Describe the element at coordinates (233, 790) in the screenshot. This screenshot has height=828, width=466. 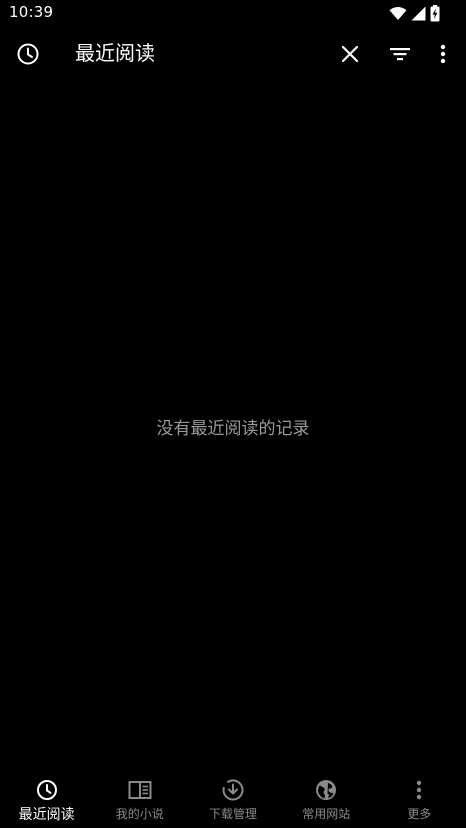
I see `download-icon` at that location.